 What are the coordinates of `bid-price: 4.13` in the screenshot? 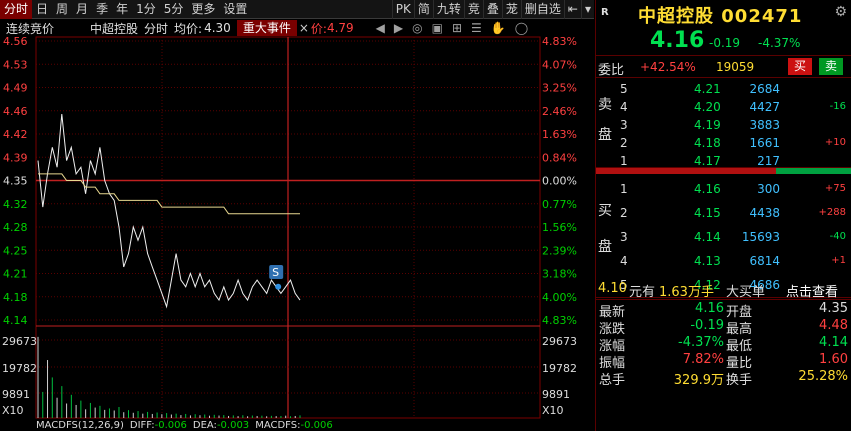 It's located at (707, 261).